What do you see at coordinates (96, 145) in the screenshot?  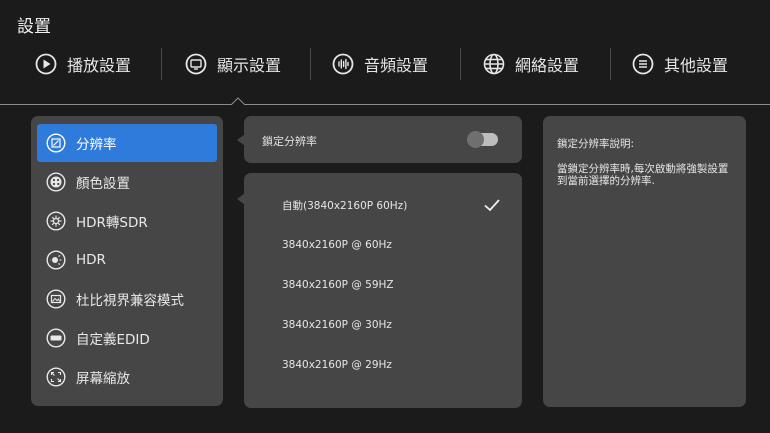 I see `sidebar-item-label: 分辨率` at bounding box center [96, 145].